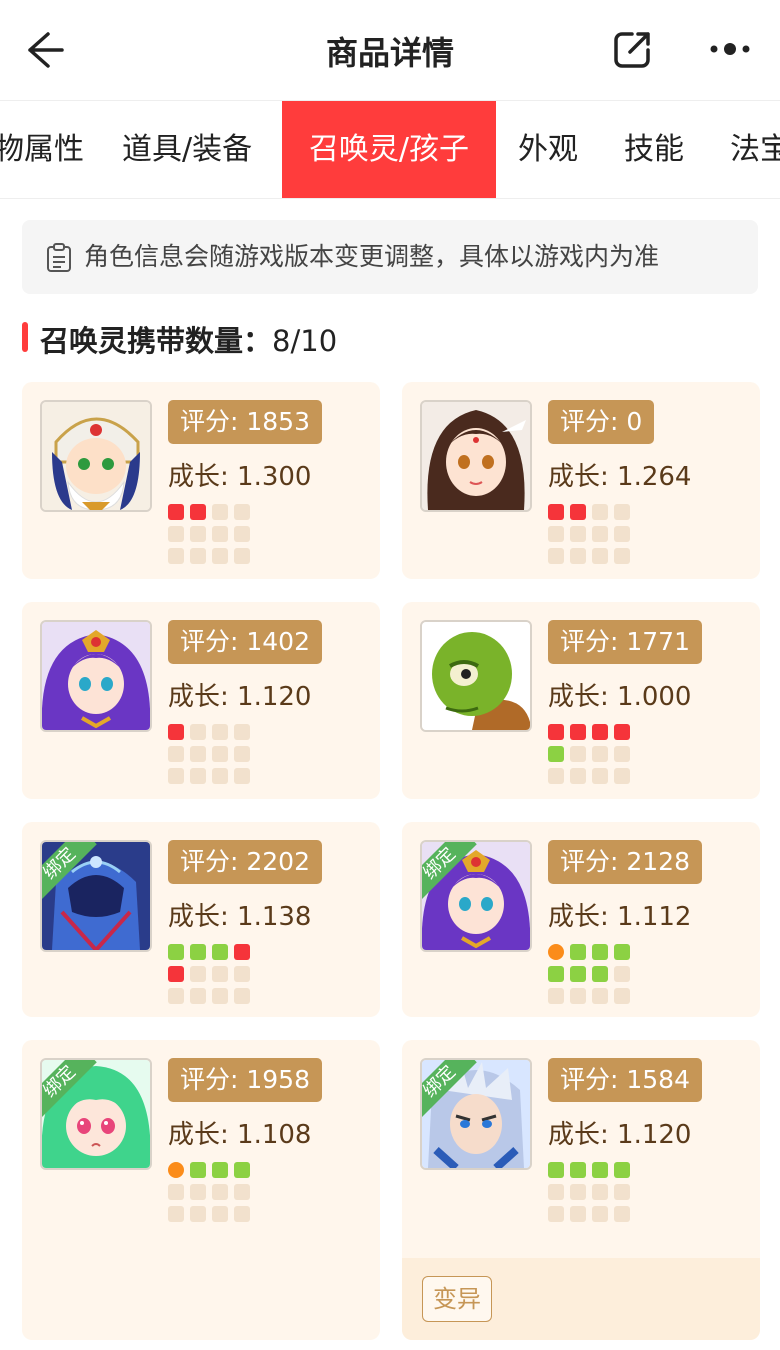 The height and width of the screenshot is (1350, 780). I want to click on tab-character-attributes: 物属性, so click(42, 149).